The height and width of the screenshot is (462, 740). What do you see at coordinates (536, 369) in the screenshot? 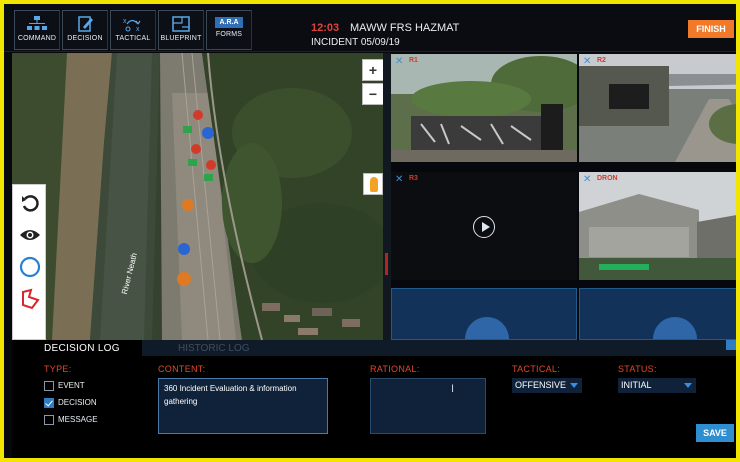
I see `tactical-heading: TACTICAL:` at bounding box center [536, 369].